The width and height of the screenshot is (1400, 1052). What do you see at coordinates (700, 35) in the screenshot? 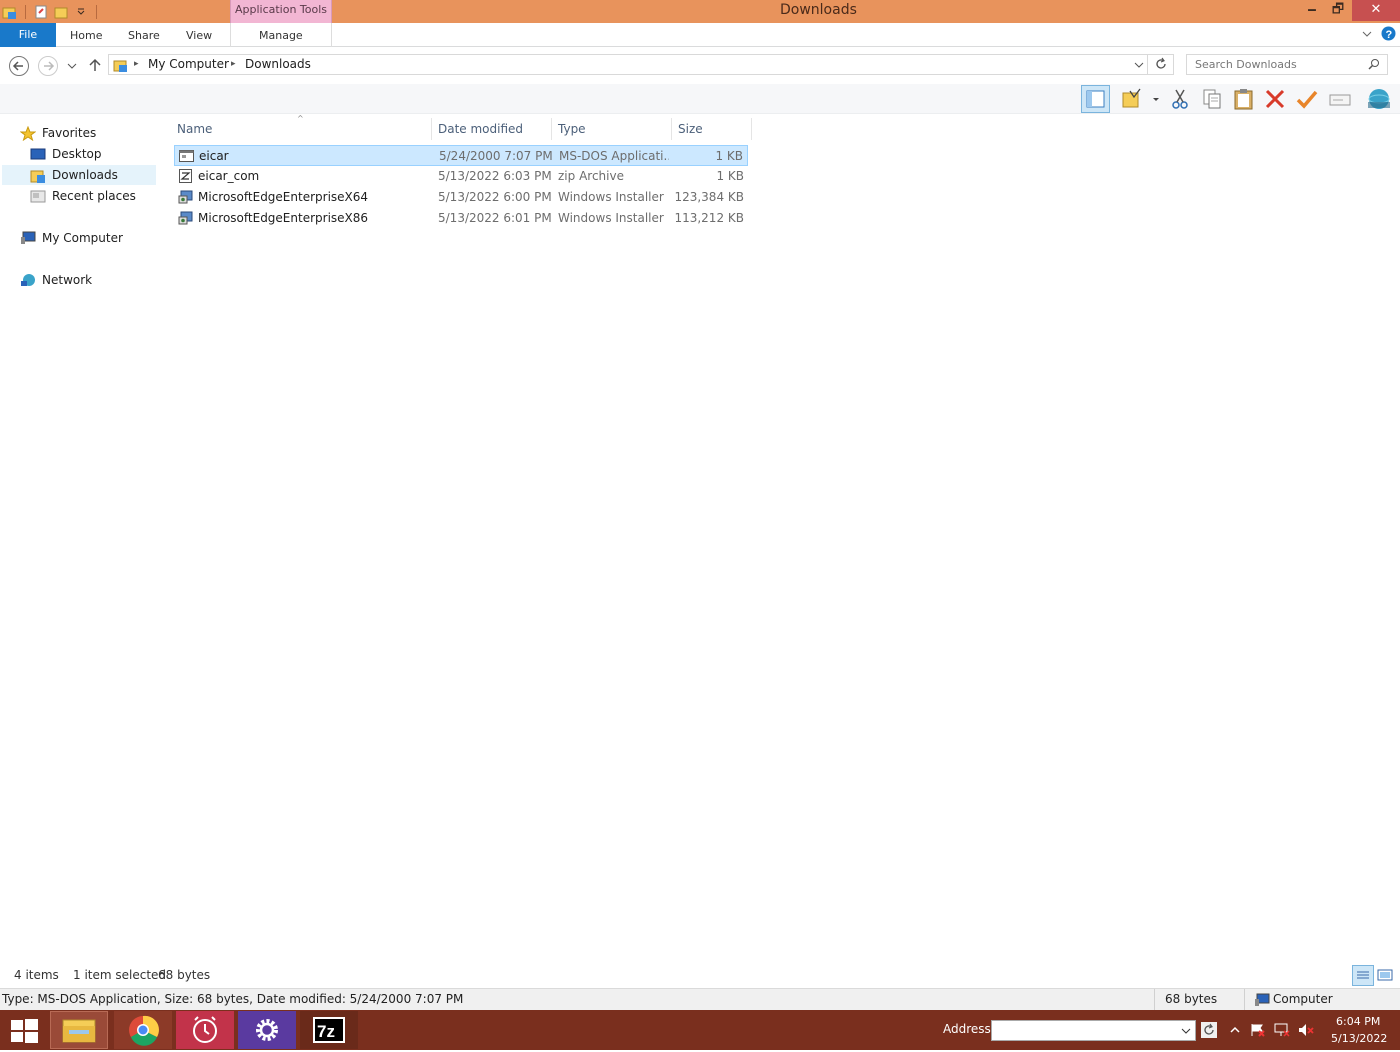
I see `ribbon-tabs: File Home Share View Manage ?` at bounding box center [700, 35].